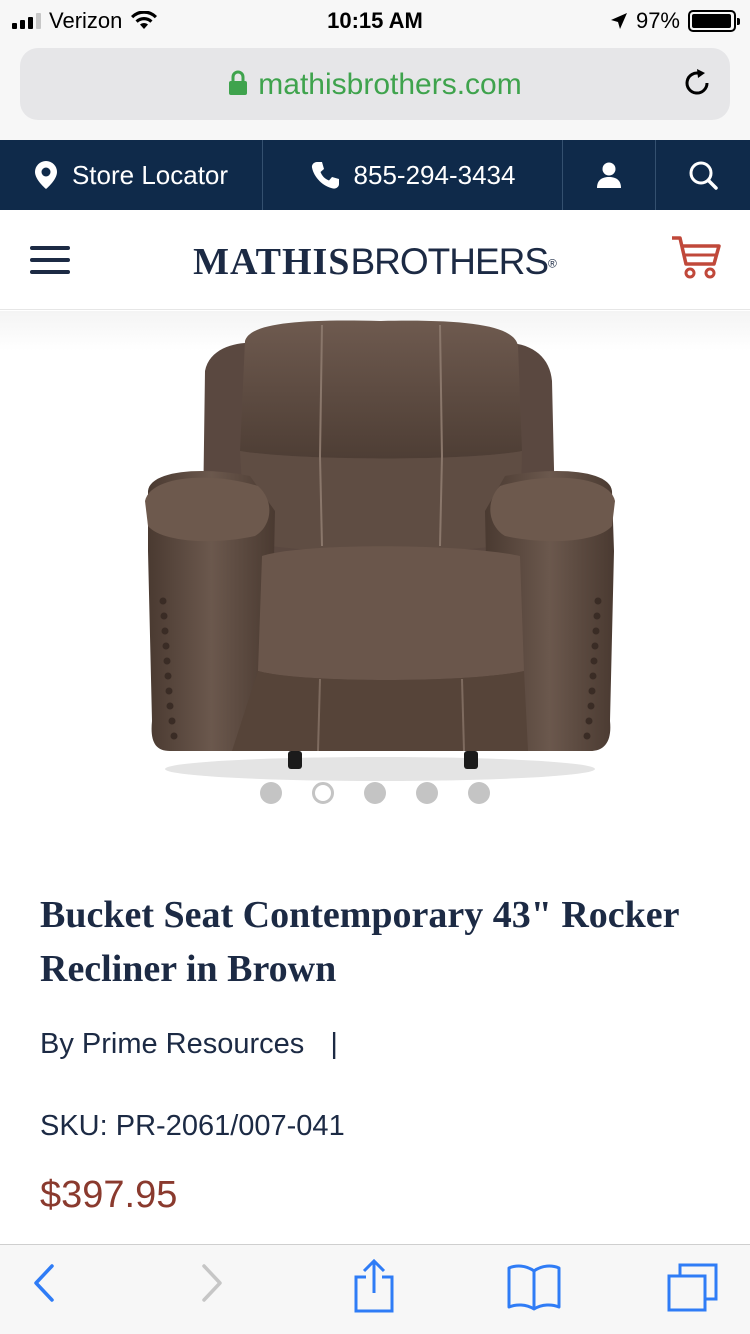 The height and width of the screenshot is (1334, 750). Describe the element at coordinates (697, 83) in the screenshot. I see `reload-icon` at that location.